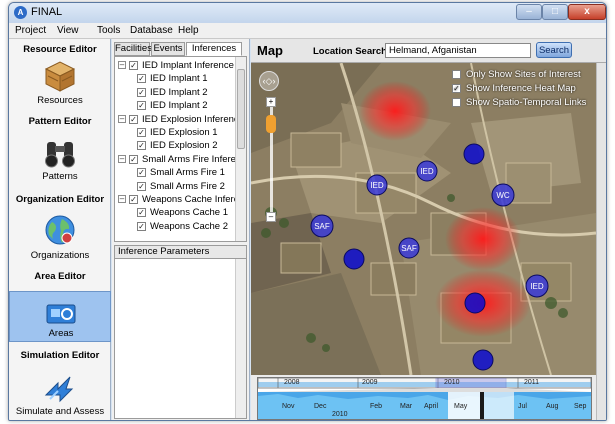 The height and width of the screenshot is (424, 615). What do you see at coordinates (532, 382) in the screenshot?
I see `timeline-year-2011: 2011` at bounding box center [532, 382].